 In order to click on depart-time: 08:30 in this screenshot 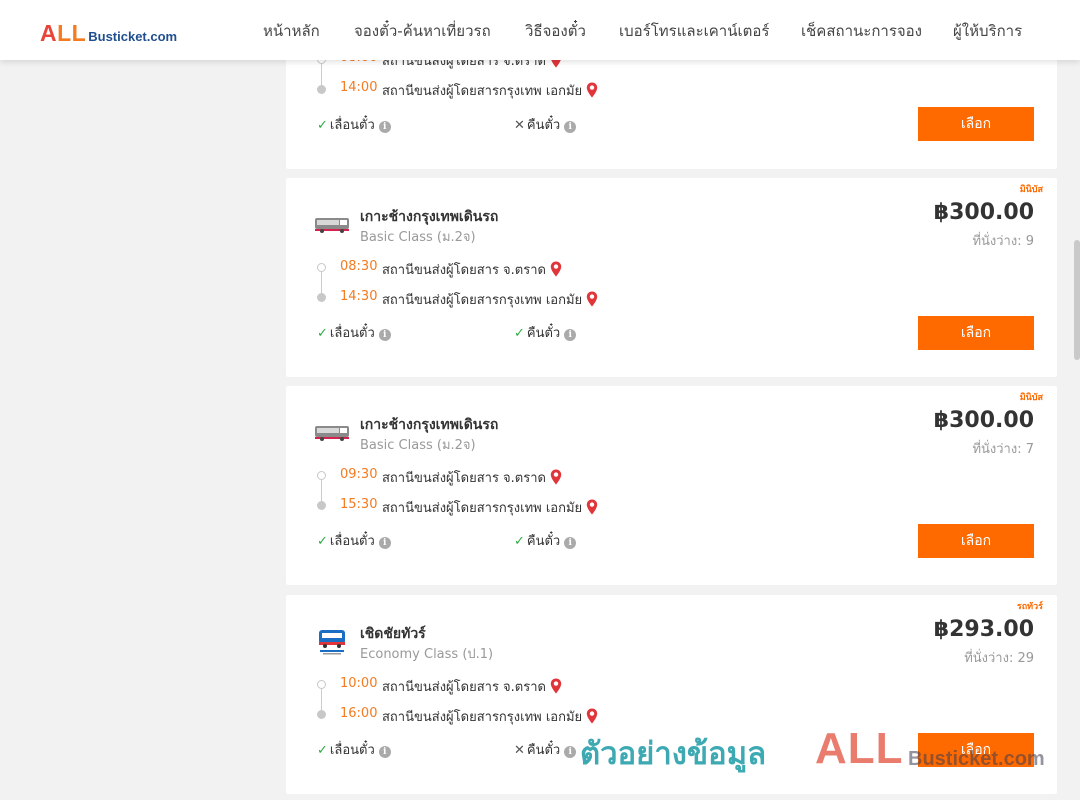, I will do `click(359, 266)`.